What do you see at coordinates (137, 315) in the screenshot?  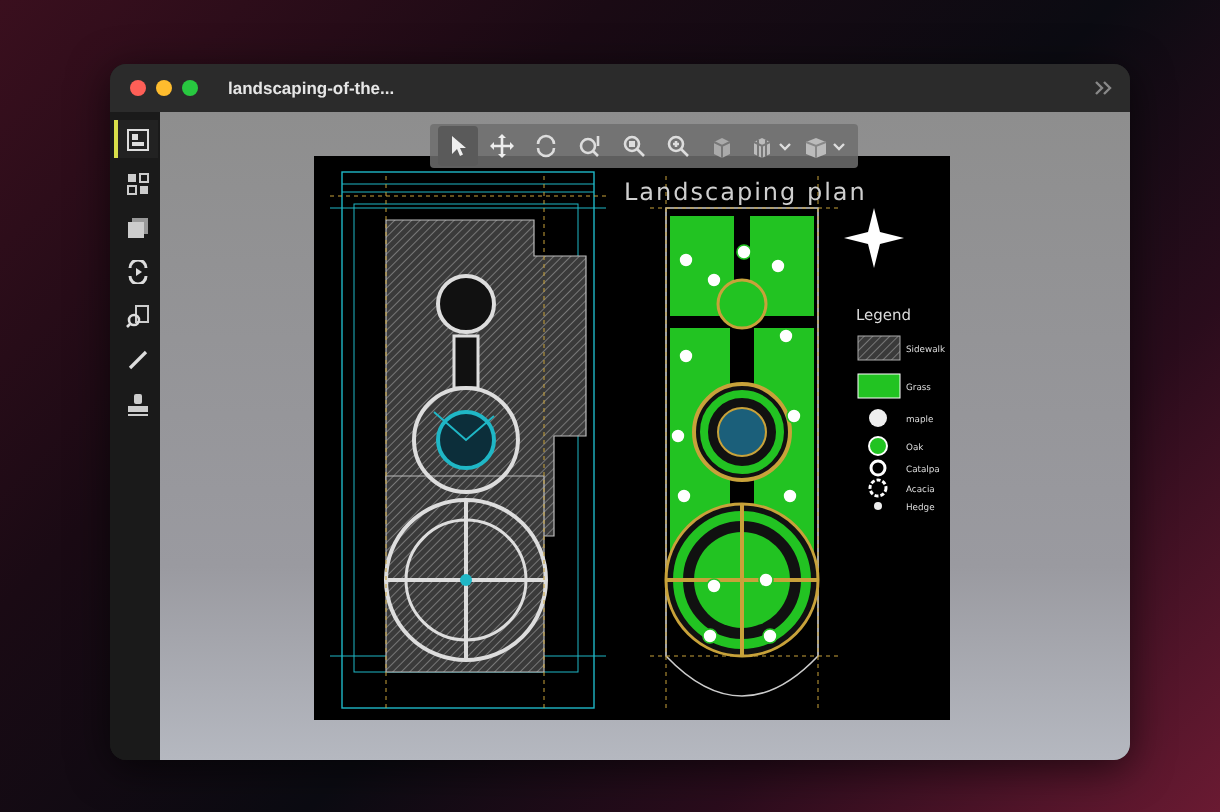 I see `magnifier-page-icon` at bounding box center [137, 315].